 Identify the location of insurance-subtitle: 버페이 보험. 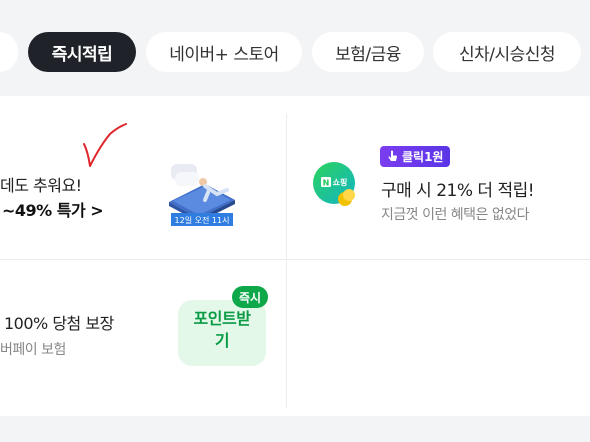
(33, 350).